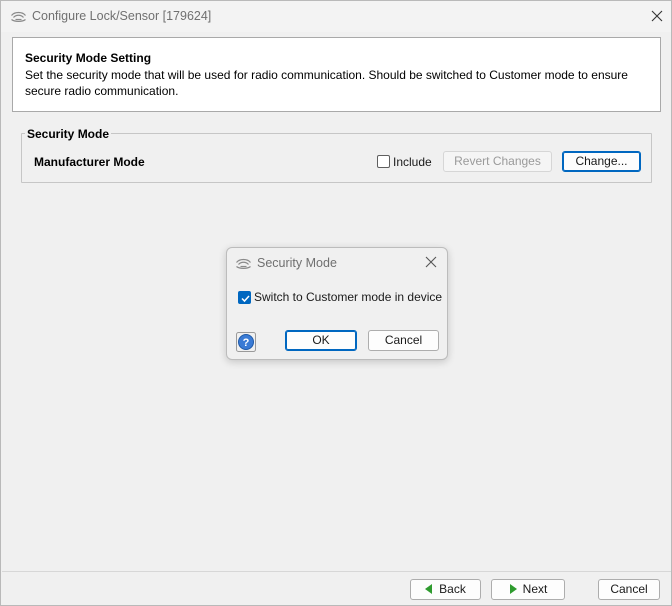 The image size is (672, 606). What do you see at coordinates (629, 589) in the screenshot?
I see `cancel-button: Cancel` at bounding box center [629, 589].